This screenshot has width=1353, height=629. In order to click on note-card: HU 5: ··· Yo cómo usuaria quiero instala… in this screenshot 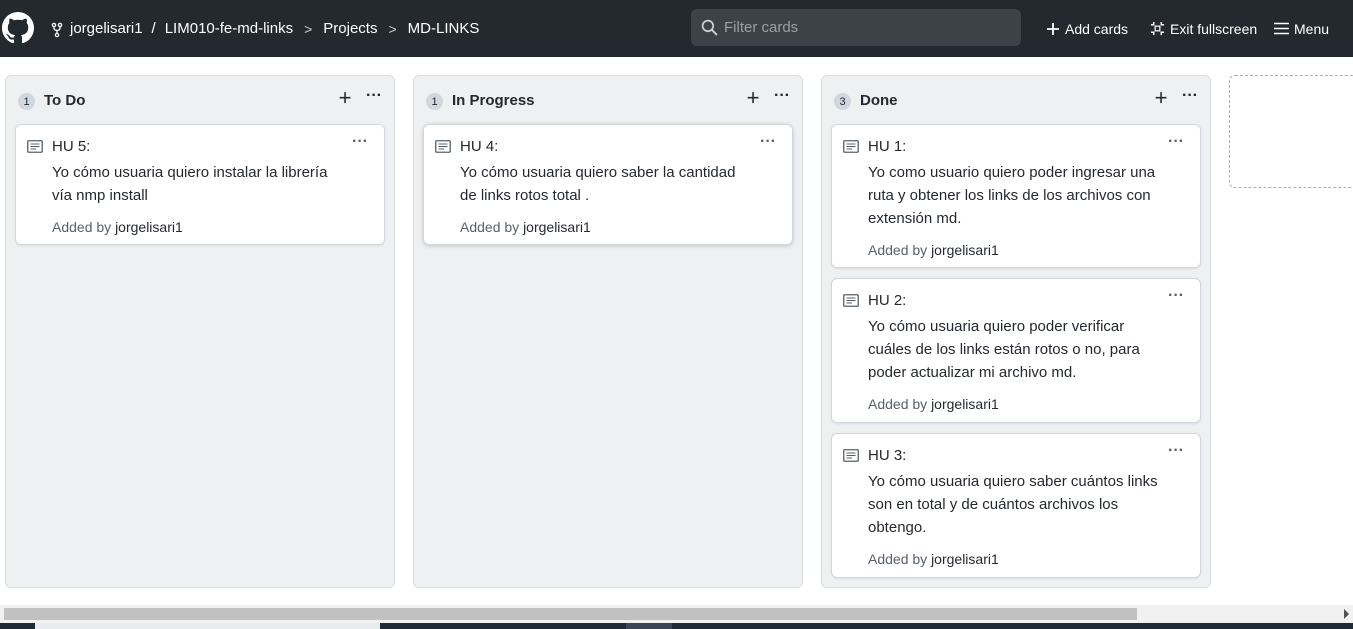, I will do `click(200, 184)`.